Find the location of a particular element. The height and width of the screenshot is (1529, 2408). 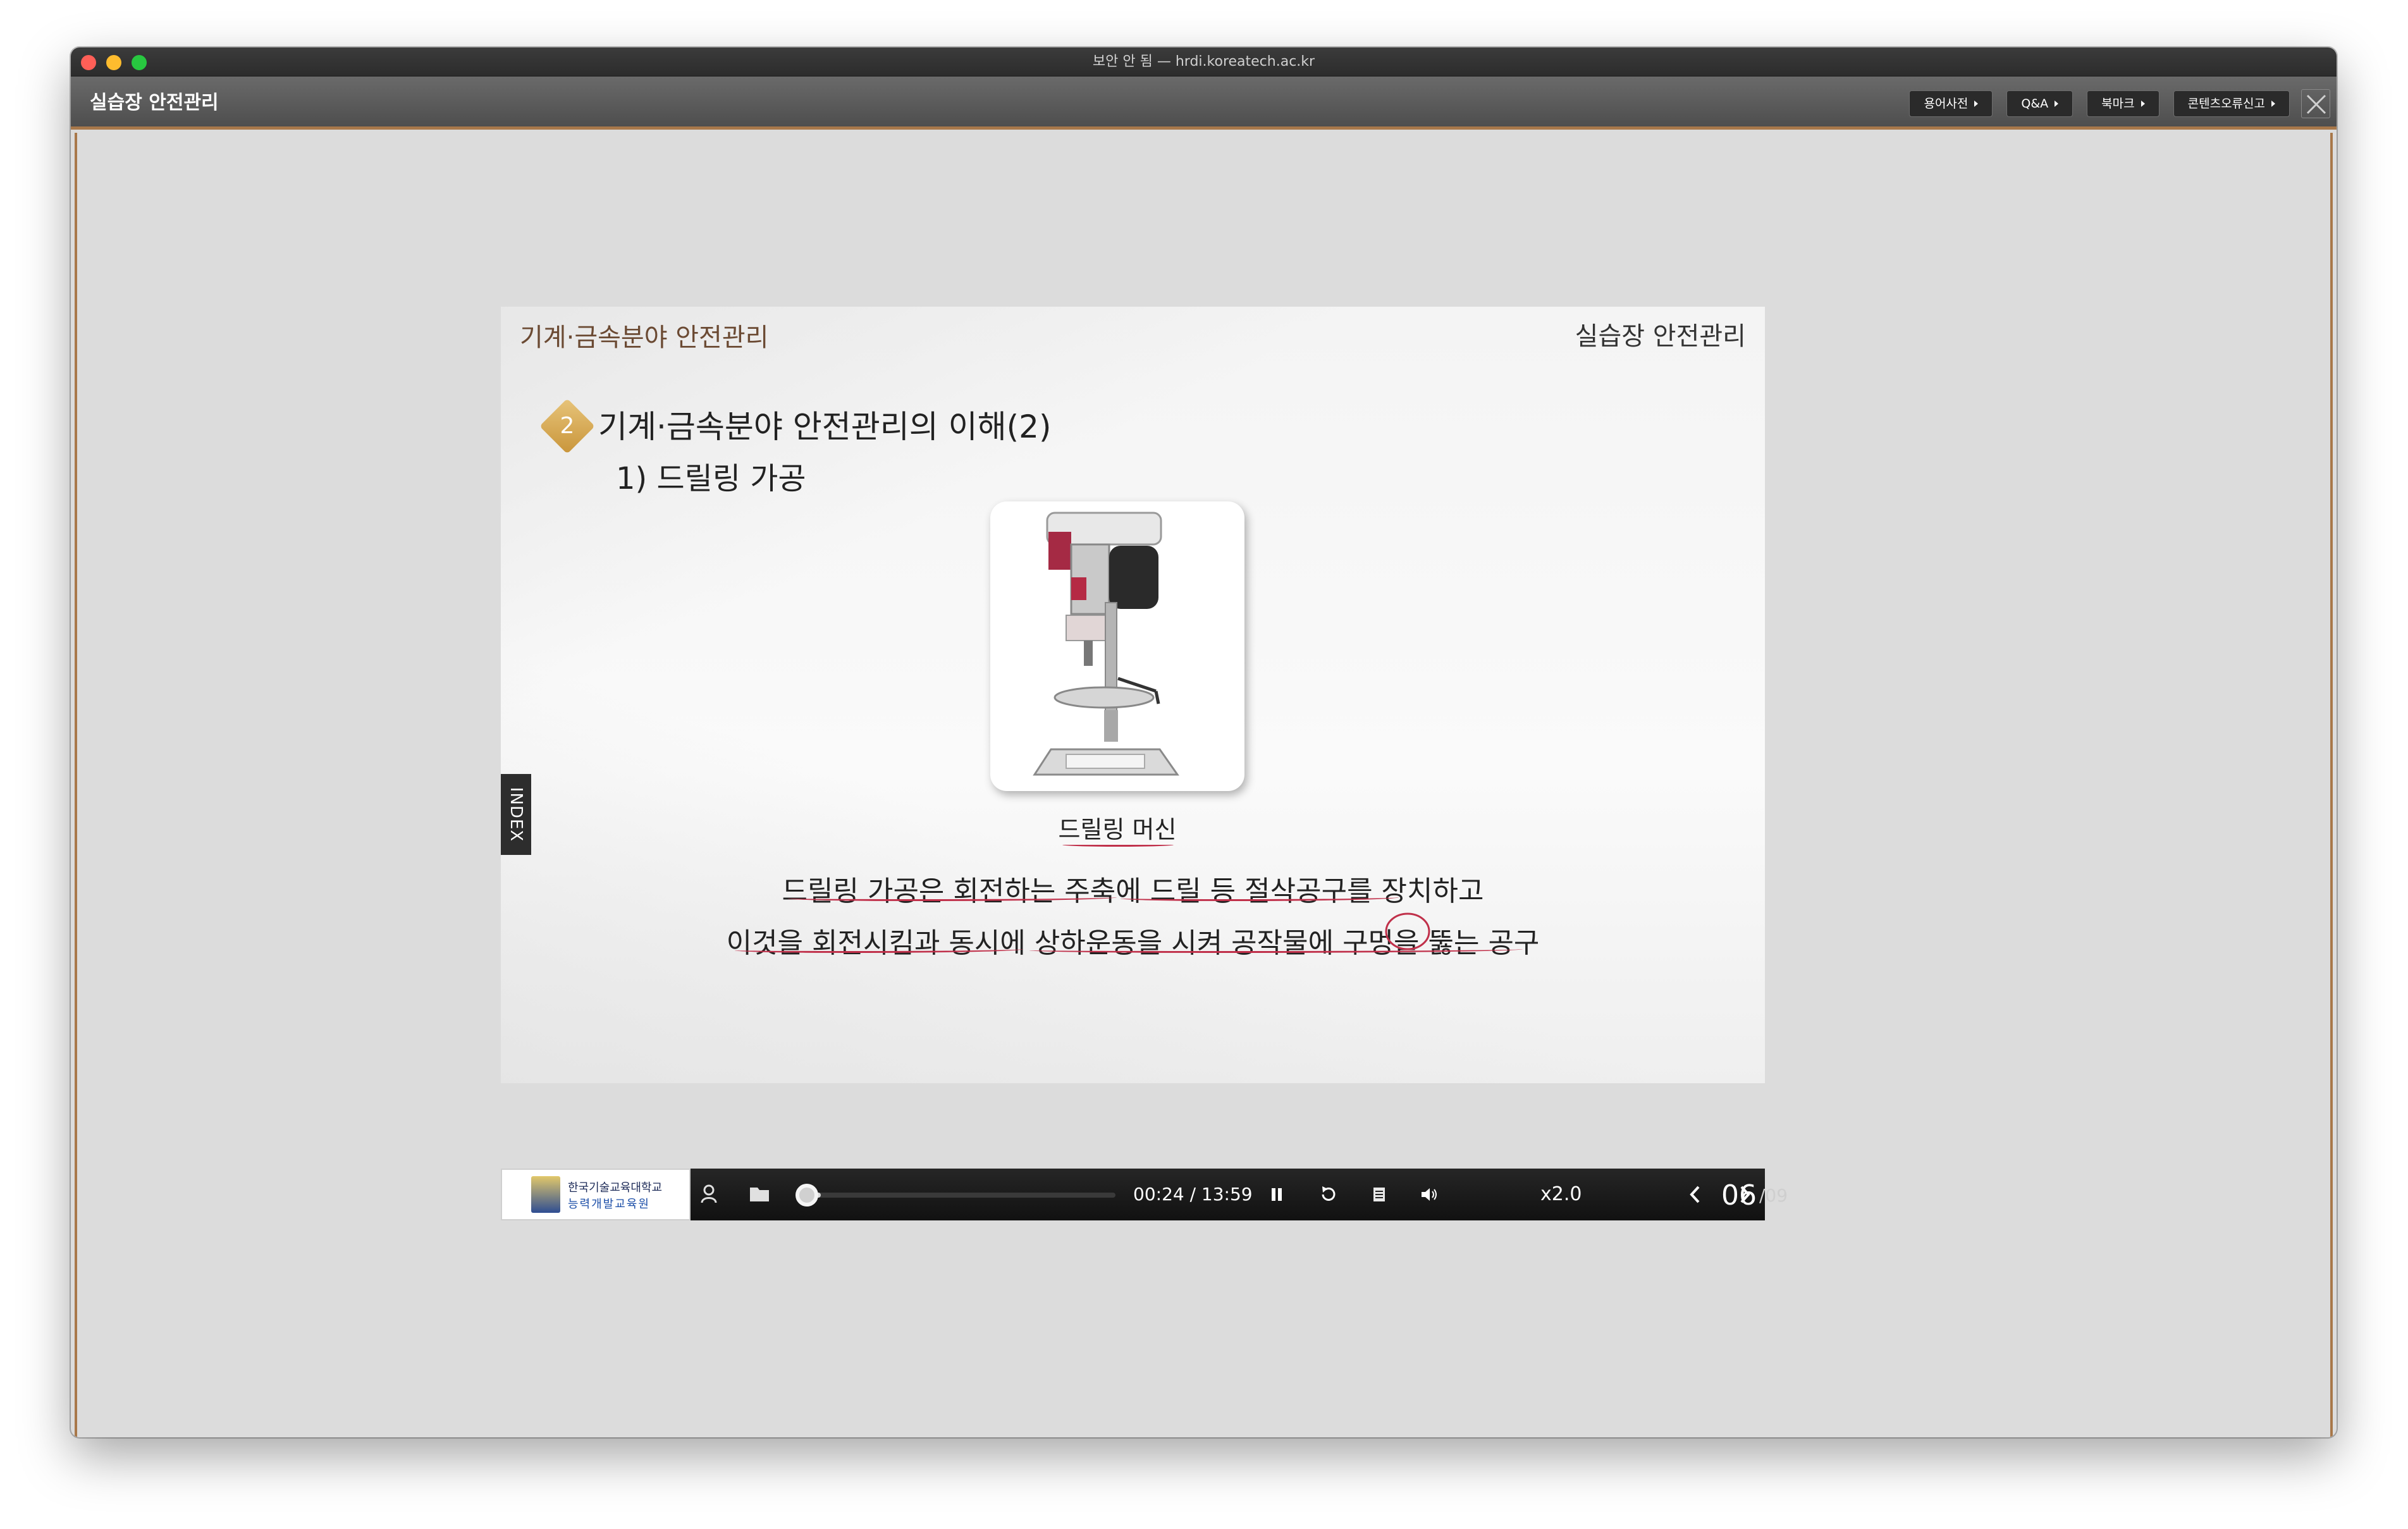

report-error-button-label: 콘텐츠오류신고 is located at coordinates (2226, 104).